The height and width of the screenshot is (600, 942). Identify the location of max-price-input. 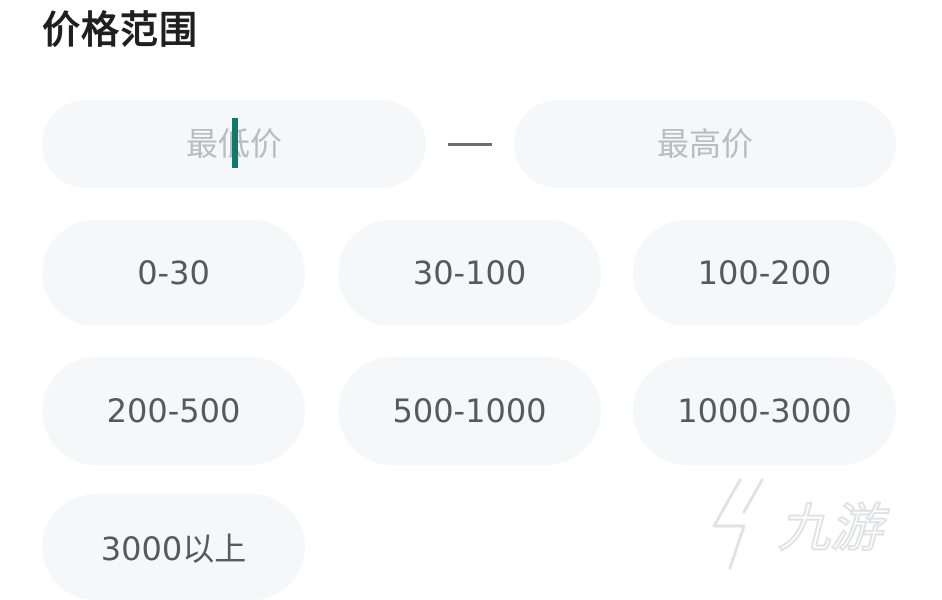
(705, 144).